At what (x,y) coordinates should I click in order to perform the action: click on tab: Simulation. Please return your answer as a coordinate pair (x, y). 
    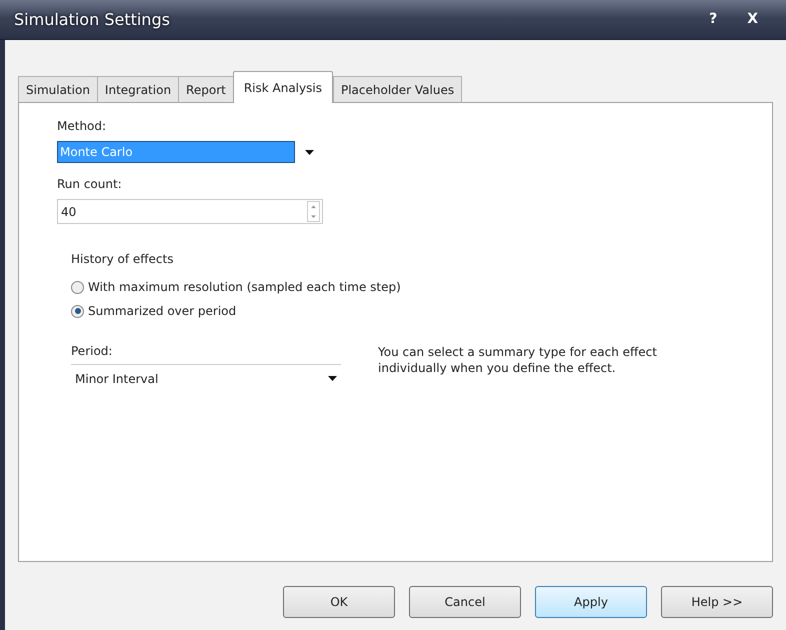
    Looking at the image, I should click on (58, 89).